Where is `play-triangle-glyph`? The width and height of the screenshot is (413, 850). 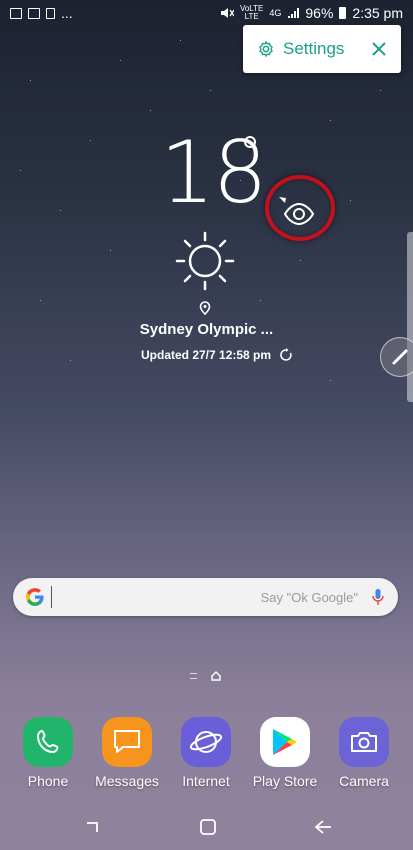 play-triangle-glyph is located at coordinates (285, 742).